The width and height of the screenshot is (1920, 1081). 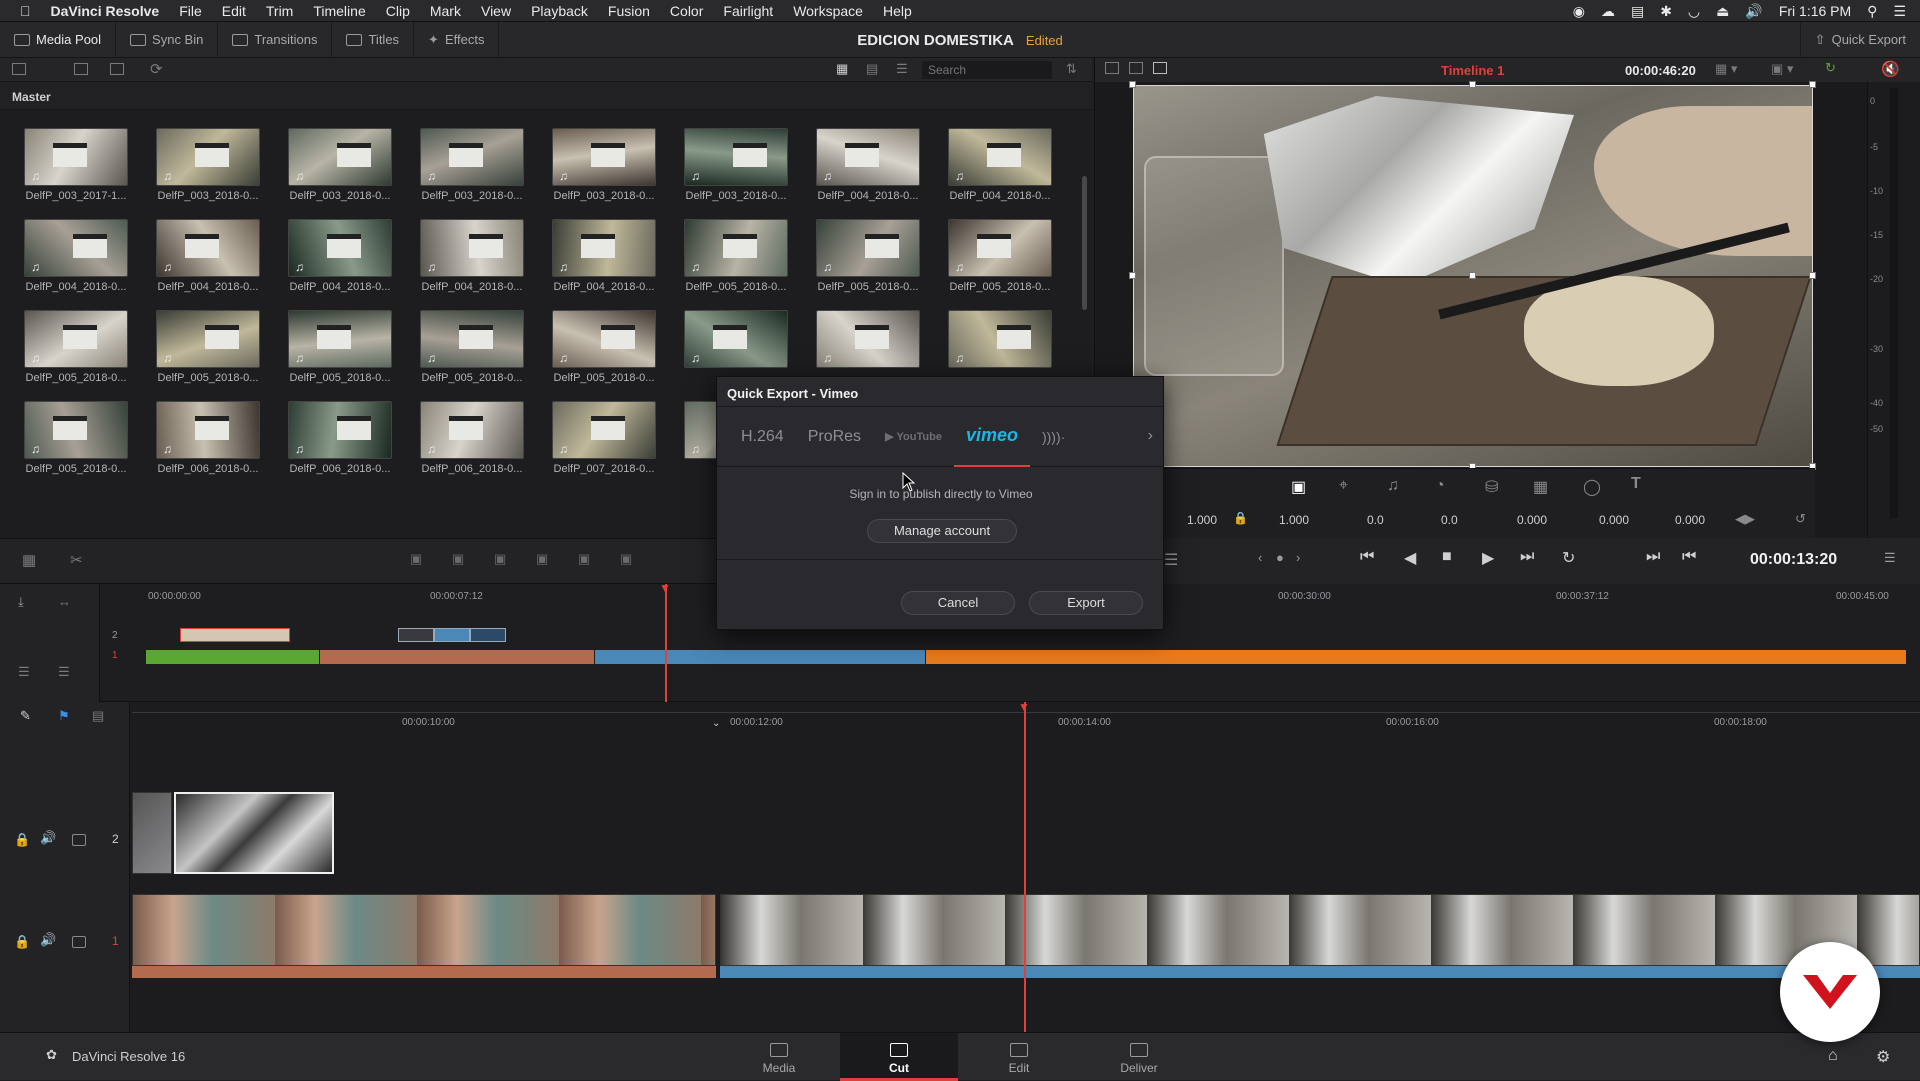 What do you see at coordinates (748, 11) in the screenshot?
I see `menu-fairlight: Fairlight` at bounding box center [748, 11].